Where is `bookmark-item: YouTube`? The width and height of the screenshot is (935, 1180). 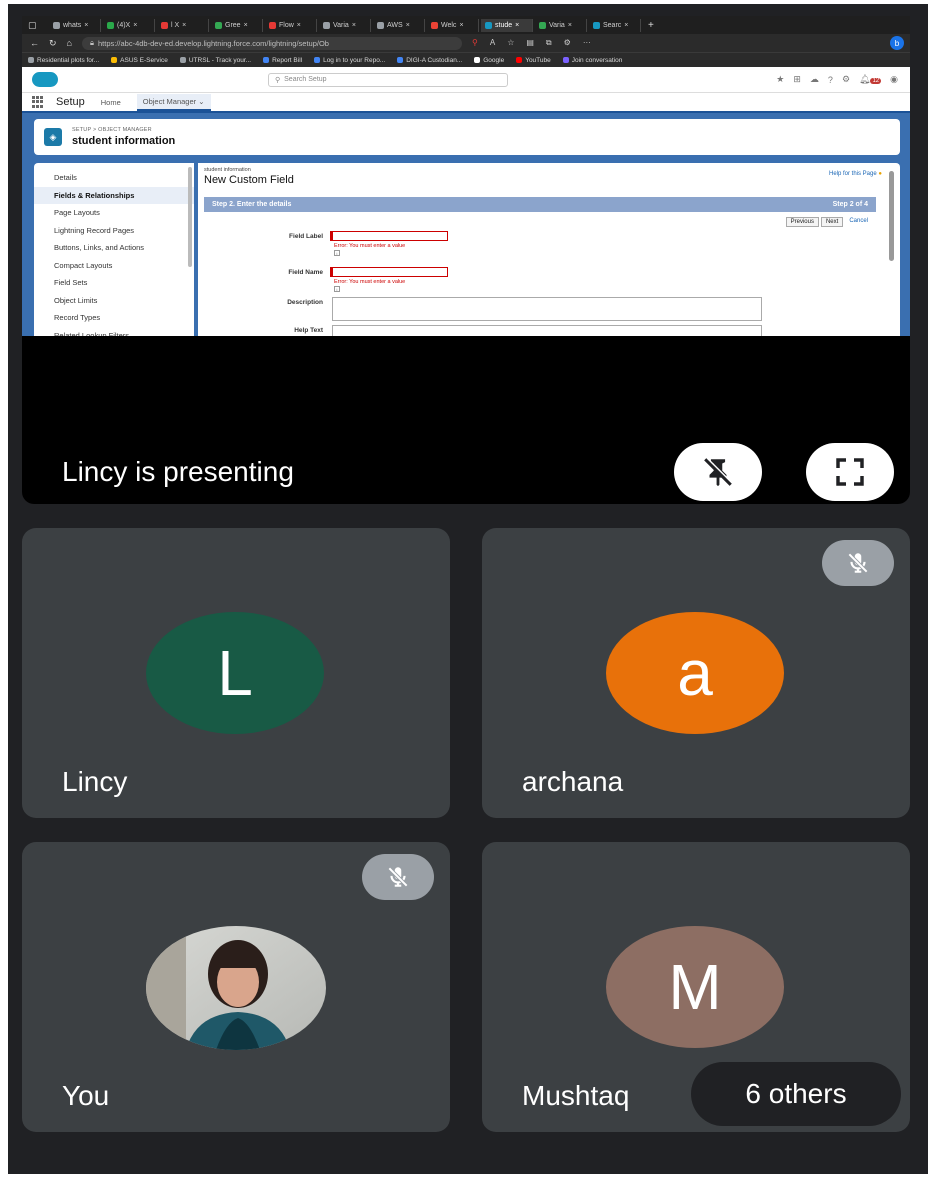 bookmark-item: YouTube is located at coordinates (533, 60).